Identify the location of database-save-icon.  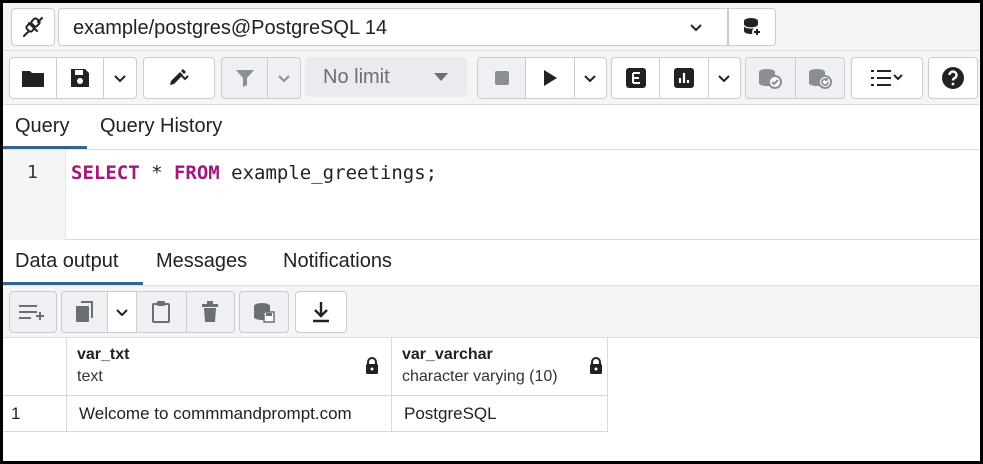
(264, 313).